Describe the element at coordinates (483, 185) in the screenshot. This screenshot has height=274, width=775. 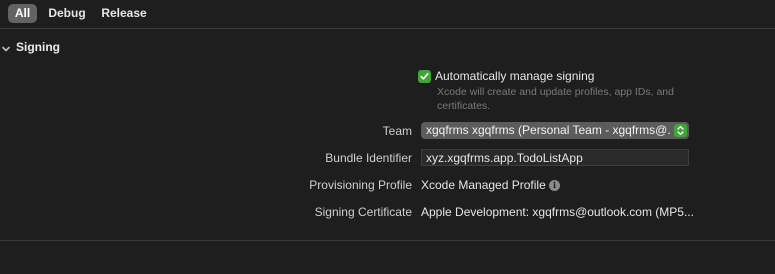
I see `provisioning-profile-value: Xcode Managed Profile` at that location.